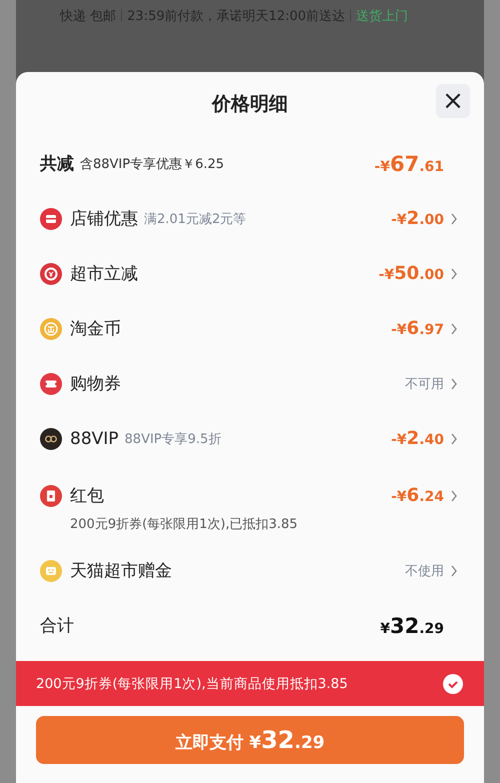 This screenshot has height=783, width=500. What do you see at coordinates (417, 495) in the screenshot?
I see `discount-amount: -¥6.24` at bounding box center [417, 495].